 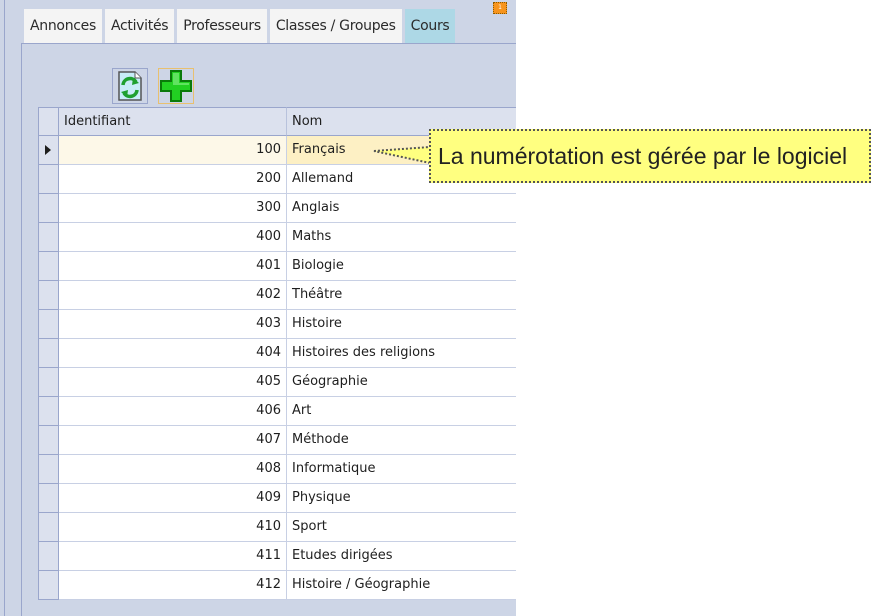 I want to click on cell-identifiant: 300, so click(x=173, y=208).